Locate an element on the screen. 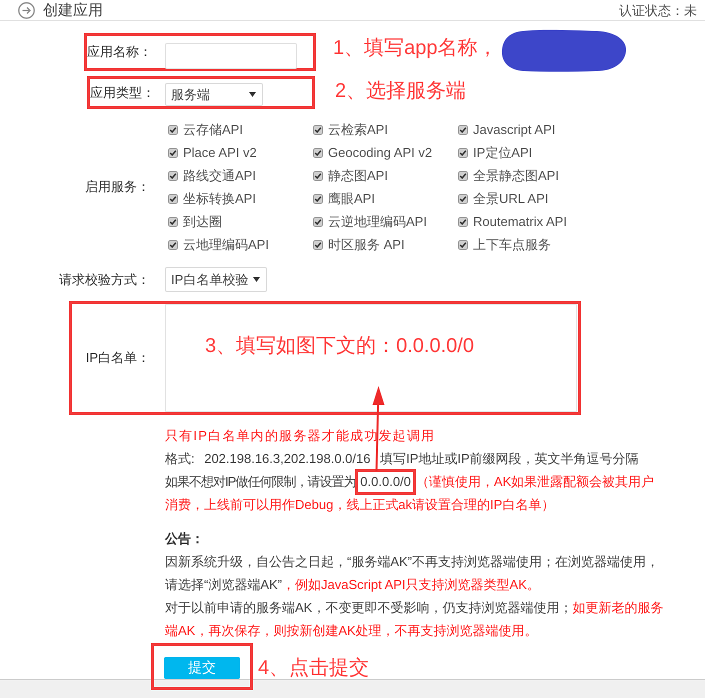 This screenshot has width=705, height=698. warning-text: 消费，上线前可以用作Debug，线上正式ak请设置合理的IP白名单） is located at coordinates (359, 505).